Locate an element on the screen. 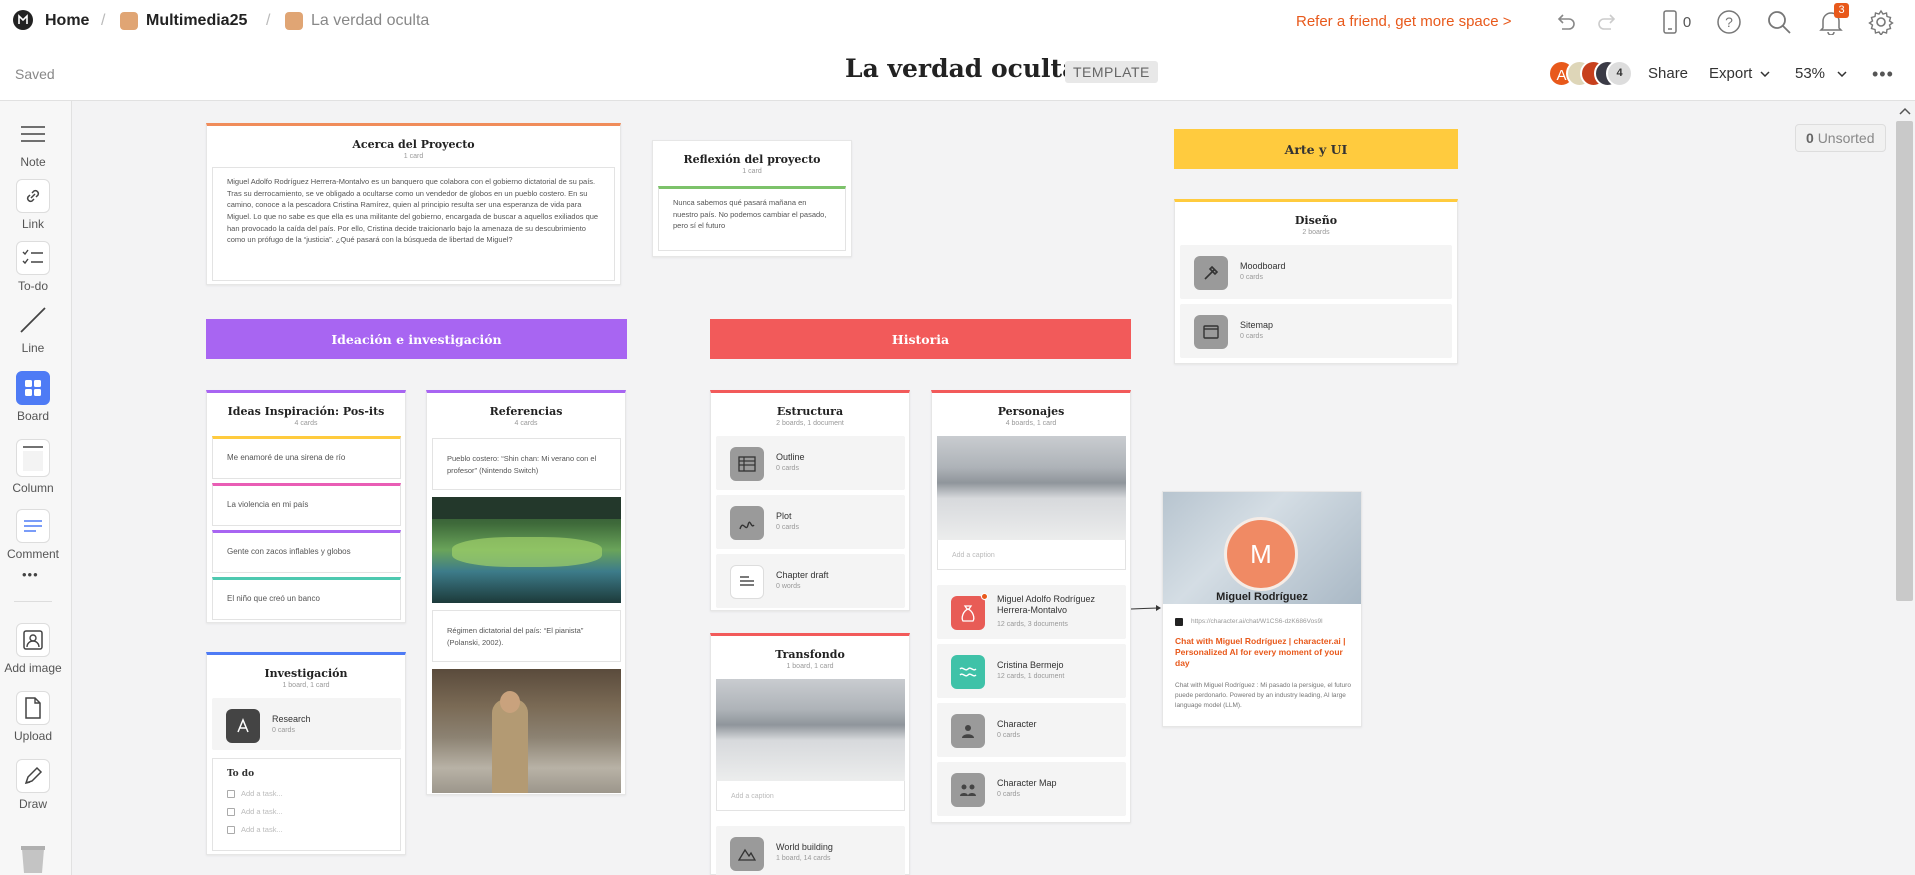 The height and width of the screenshot is (875, 1915). tool-todo: To-do is located at coordinates (33, 267).